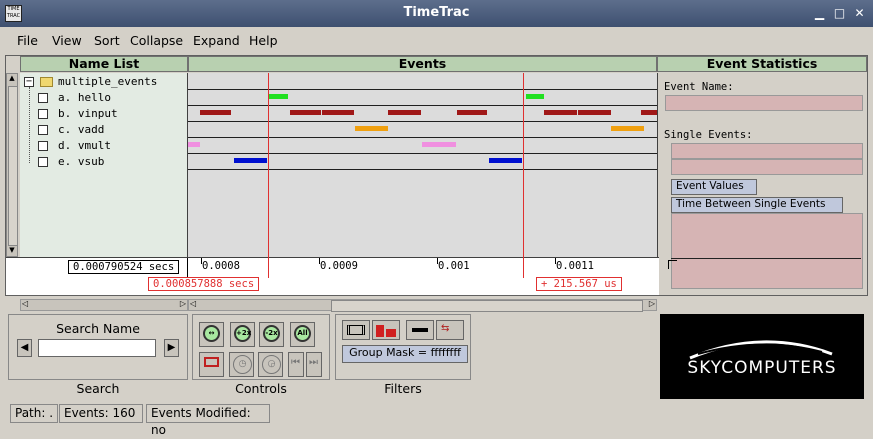 This screenshot has width=873, height=439. I want to click on last-button: ⏭, so click(314, 364).